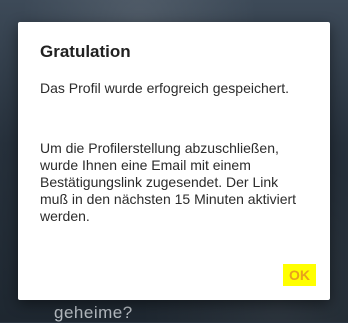  Describe the element at coordinates (165, 88) in the screenshot. I see `dialog-message-saved: Das Profil wurde erfogreich gespeichert.` at that location.